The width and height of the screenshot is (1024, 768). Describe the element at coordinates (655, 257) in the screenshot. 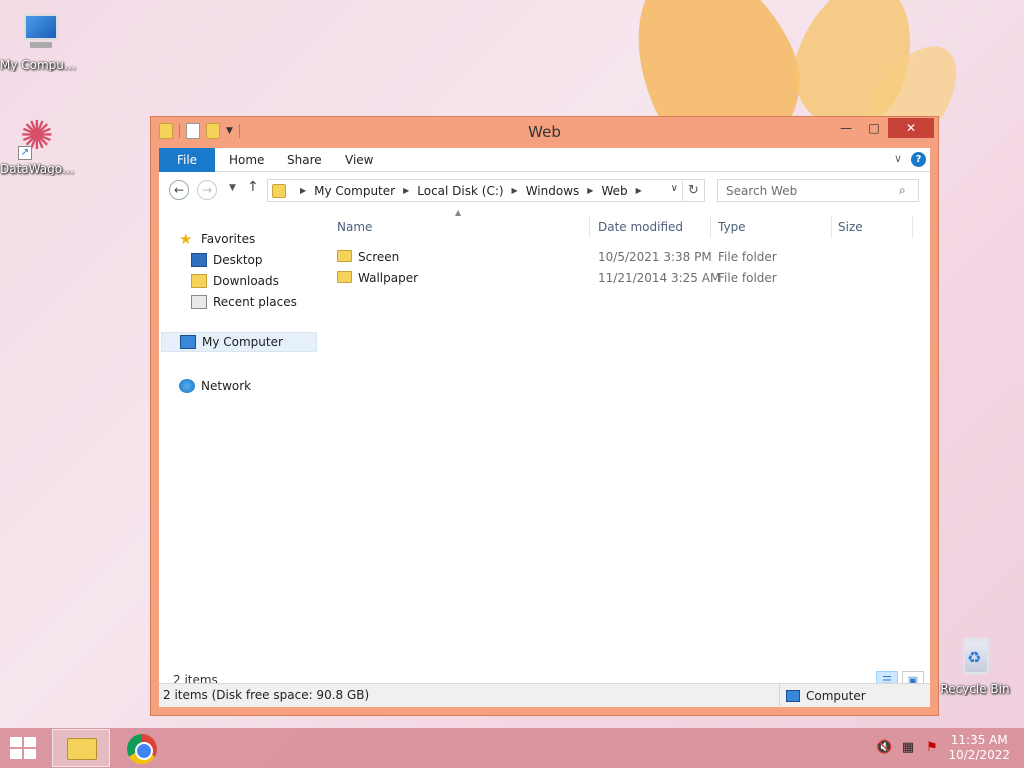

I see `file-date: 10/5/2021 3:38 PM` at that location.